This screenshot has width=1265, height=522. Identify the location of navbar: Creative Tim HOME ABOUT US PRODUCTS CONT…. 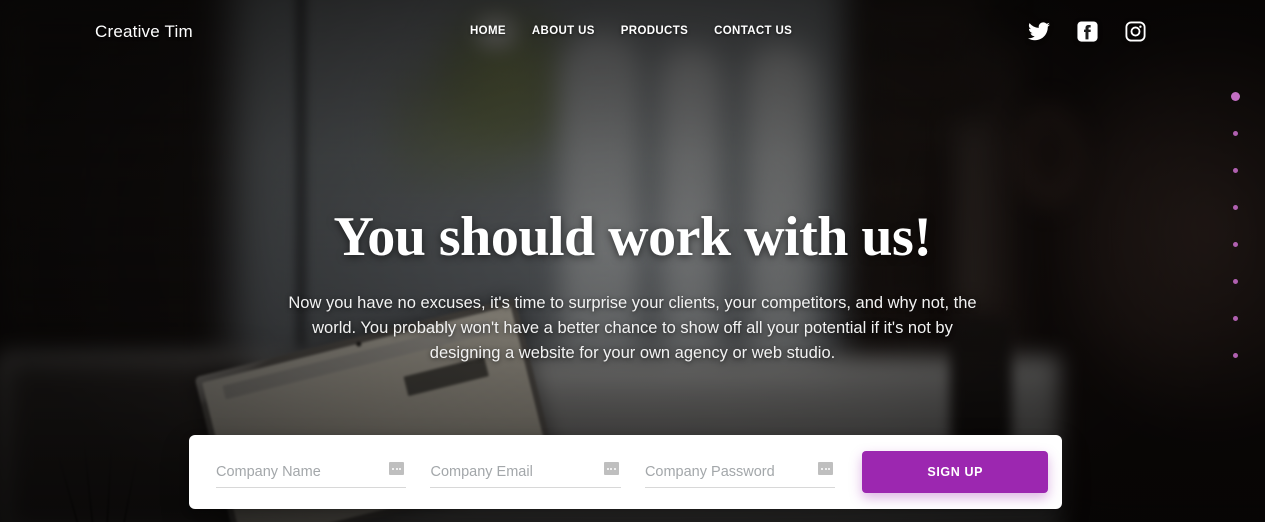
(632, 31).